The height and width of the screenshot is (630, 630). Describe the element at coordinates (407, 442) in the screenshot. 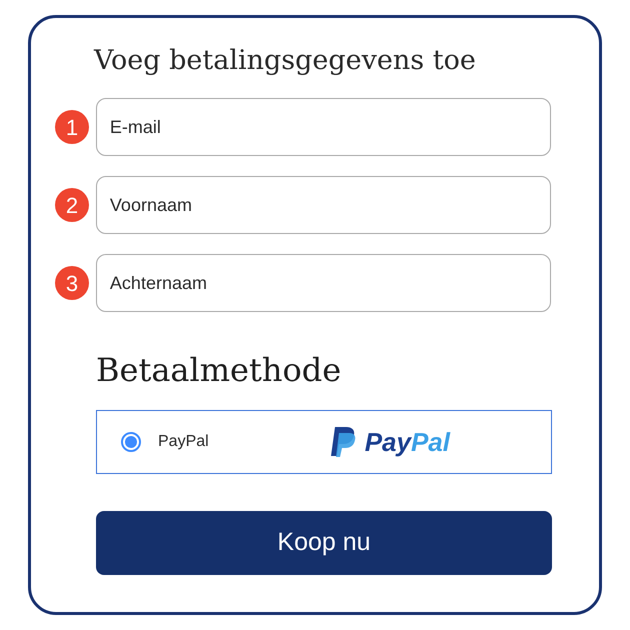

I see `paypal-logo-text: PayPal` at that location.